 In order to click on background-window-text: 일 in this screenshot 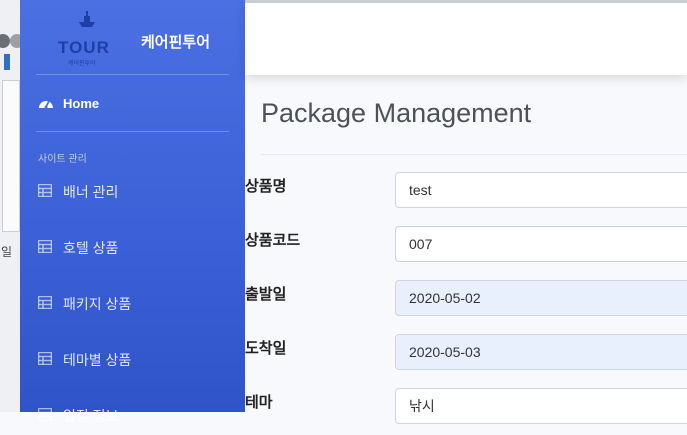, I will do `click(7, 252)`.